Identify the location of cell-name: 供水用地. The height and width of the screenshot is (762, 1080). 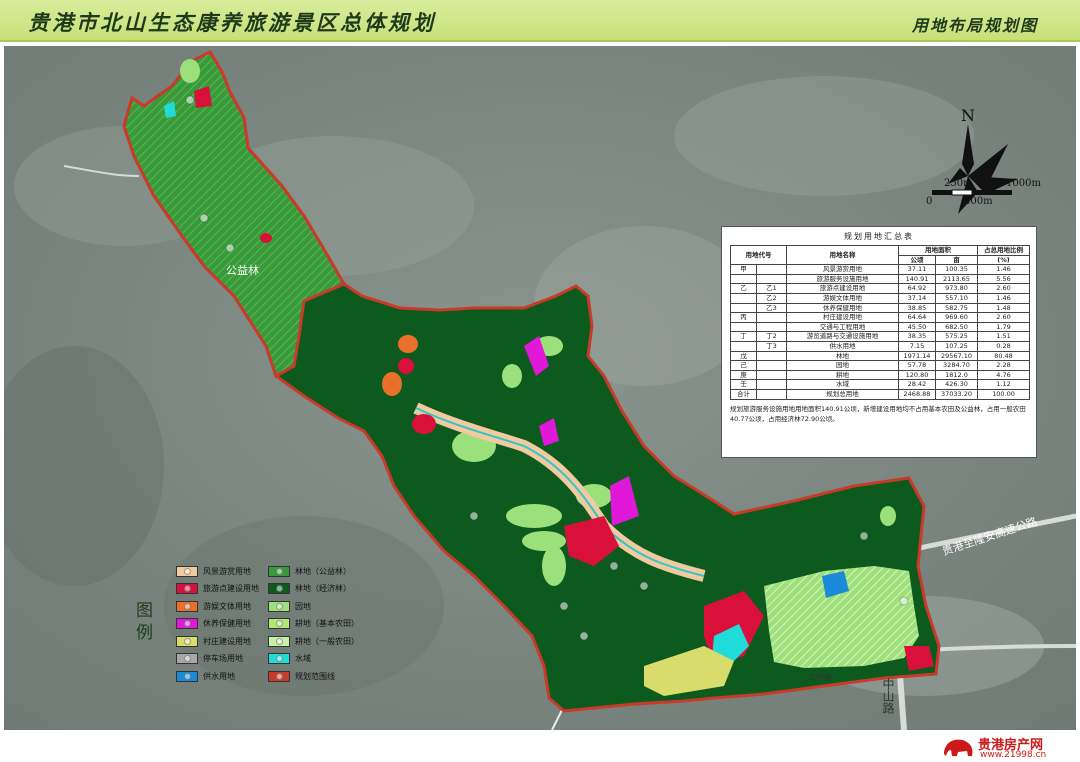
(842, 346).